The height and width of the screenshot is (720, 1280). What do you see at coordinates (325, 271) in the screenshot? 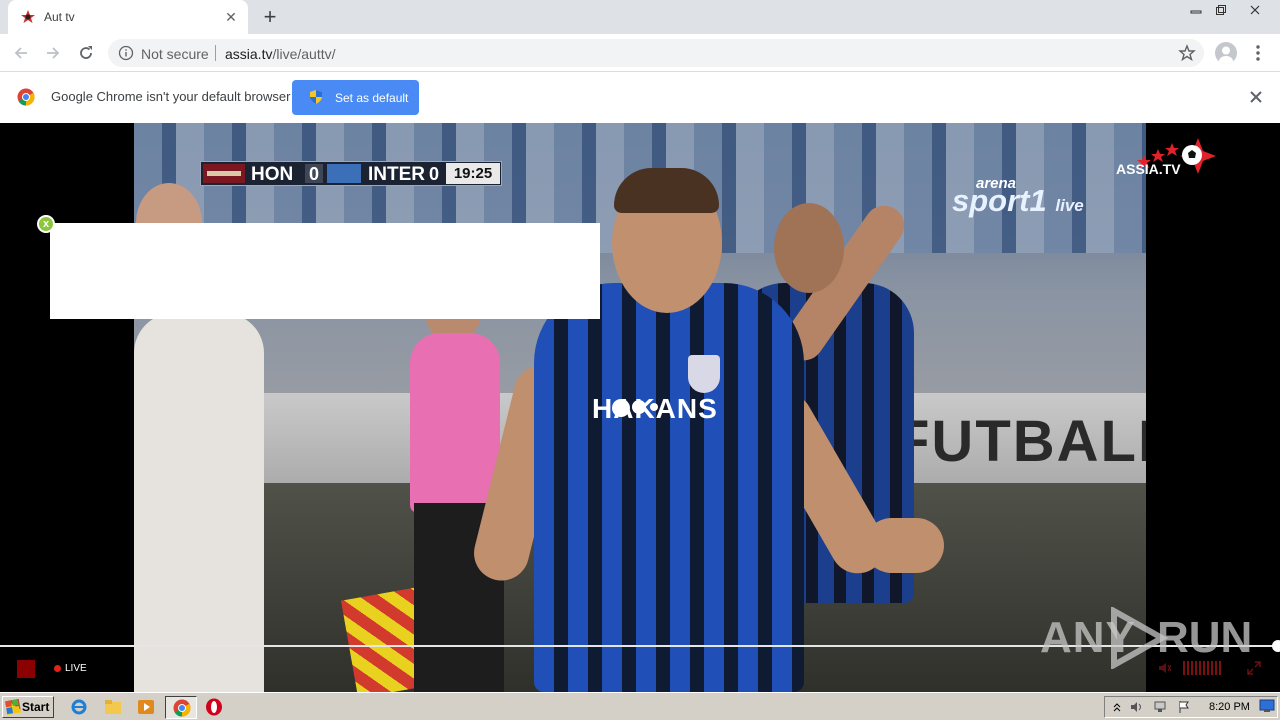
I see `ad-overlay` at bounding box center [325, 271].